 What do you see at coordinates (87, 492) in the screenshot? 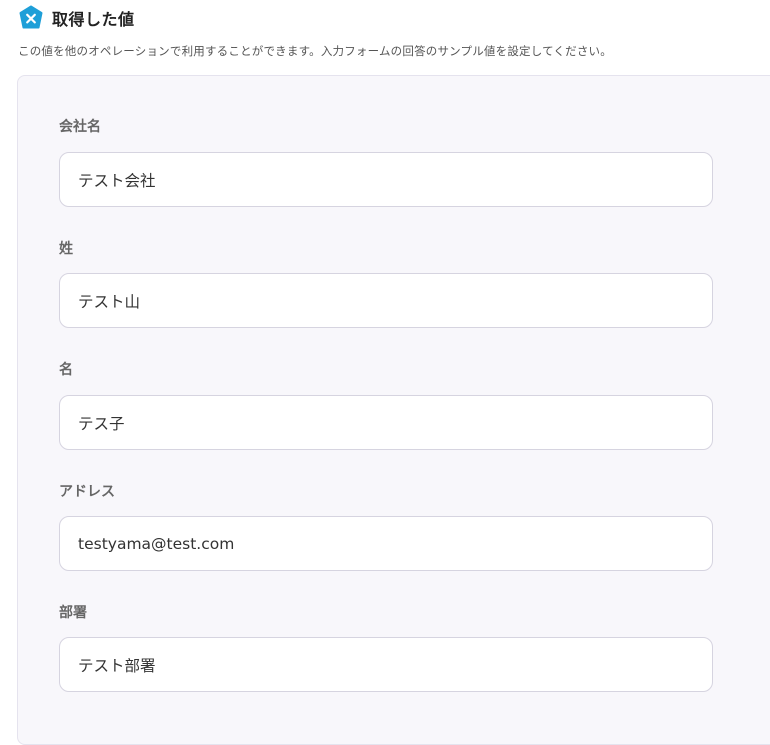
I see `email-label: アドレス` at bounding box center [87, 492].